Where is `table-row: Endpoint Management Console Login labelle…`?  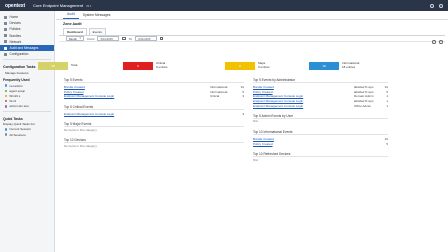
table-row: Endpoint Management Console Login labelle… is located at coordinates (320, 101).